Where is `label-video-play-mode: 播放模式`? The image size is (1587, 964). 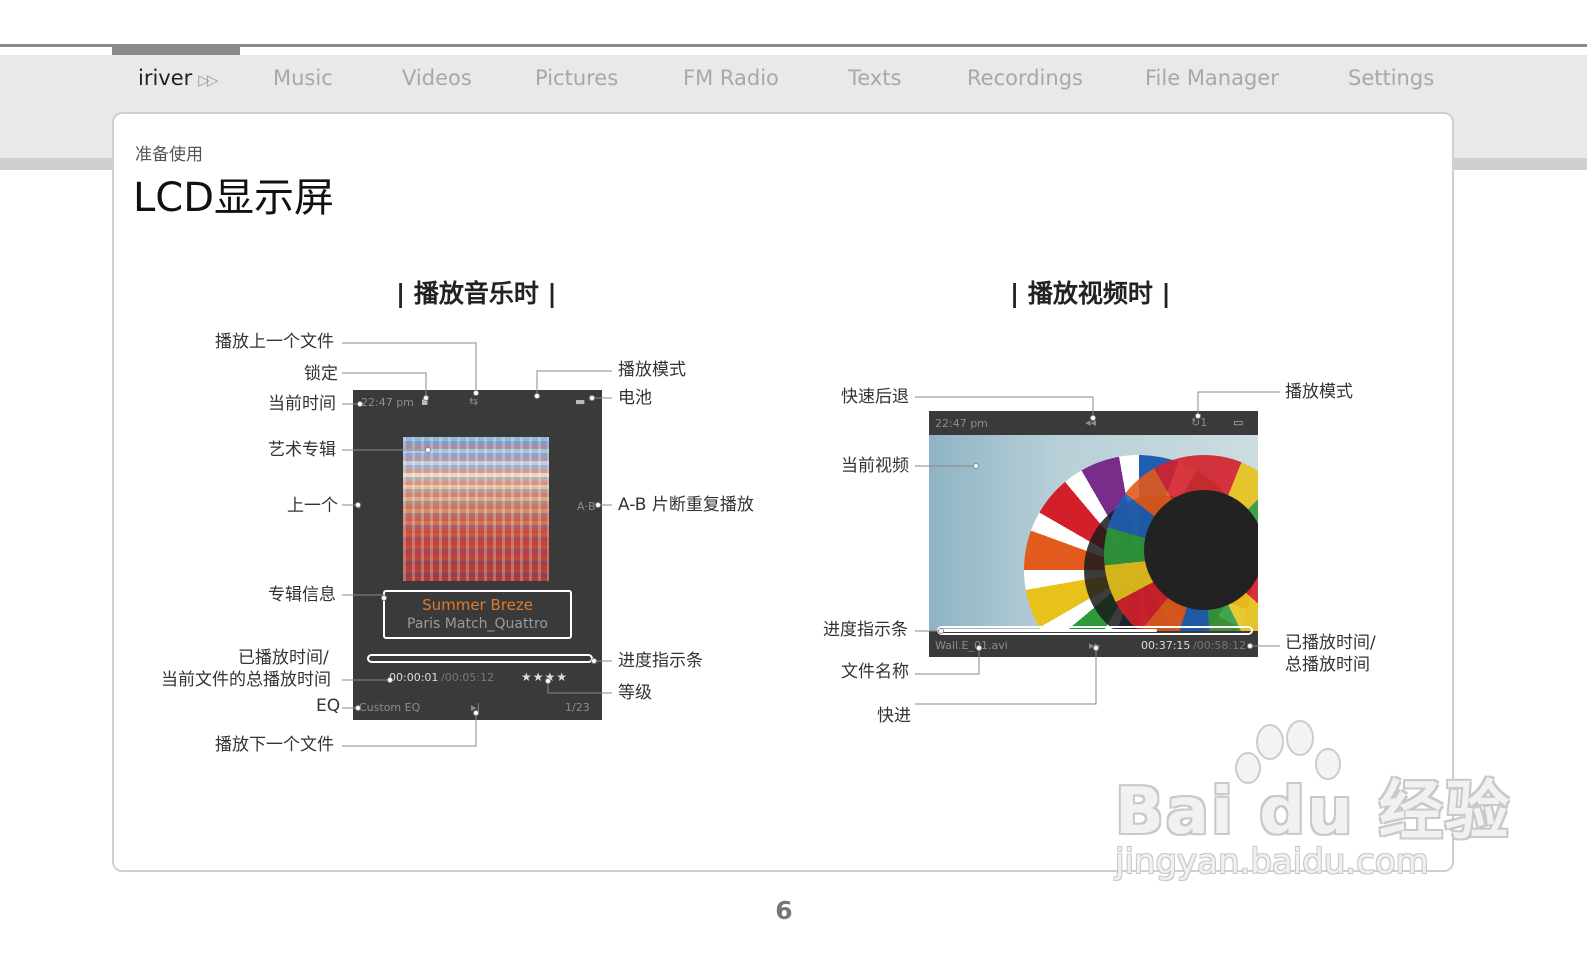 label-video-play-mode: 播放模式 is located at coordinates (1319, 392).